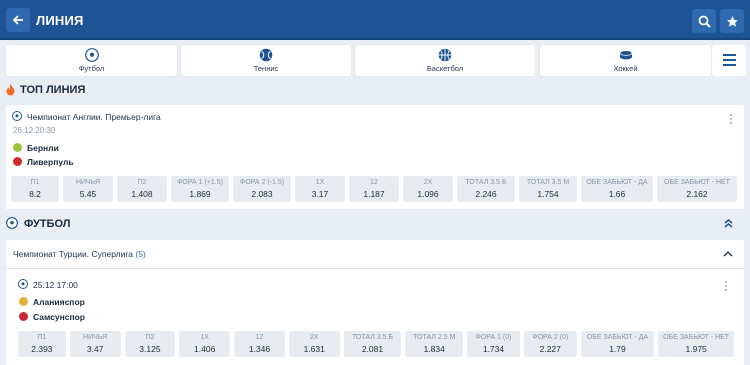  I want to click on tennis-icon, so click(266, 55).